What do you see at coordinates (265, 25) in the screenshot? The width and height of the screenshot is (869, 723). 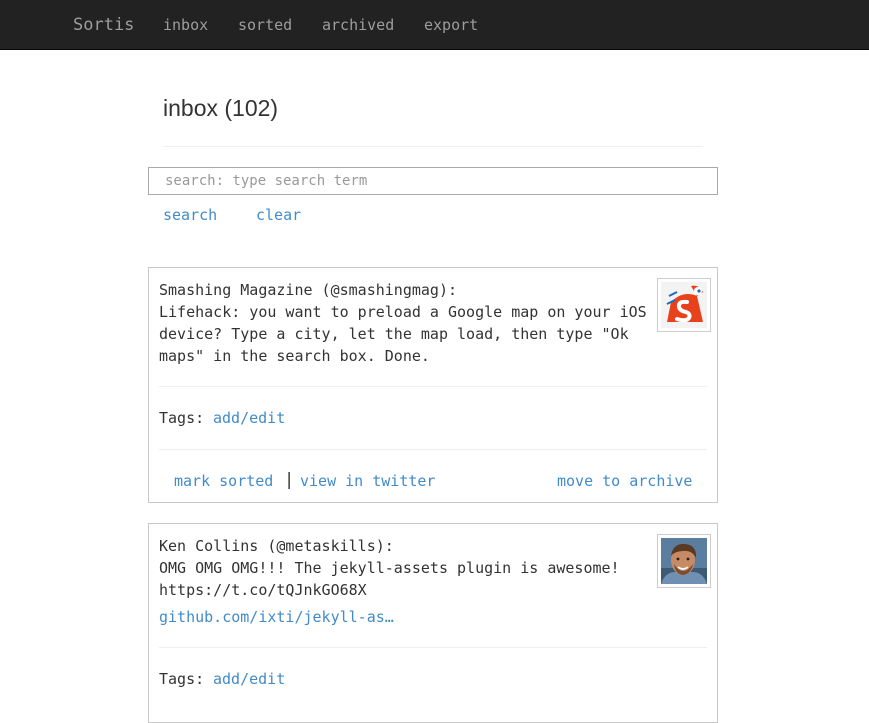 I see `nav-sorted: sorted` at bounding box center [265, 25].